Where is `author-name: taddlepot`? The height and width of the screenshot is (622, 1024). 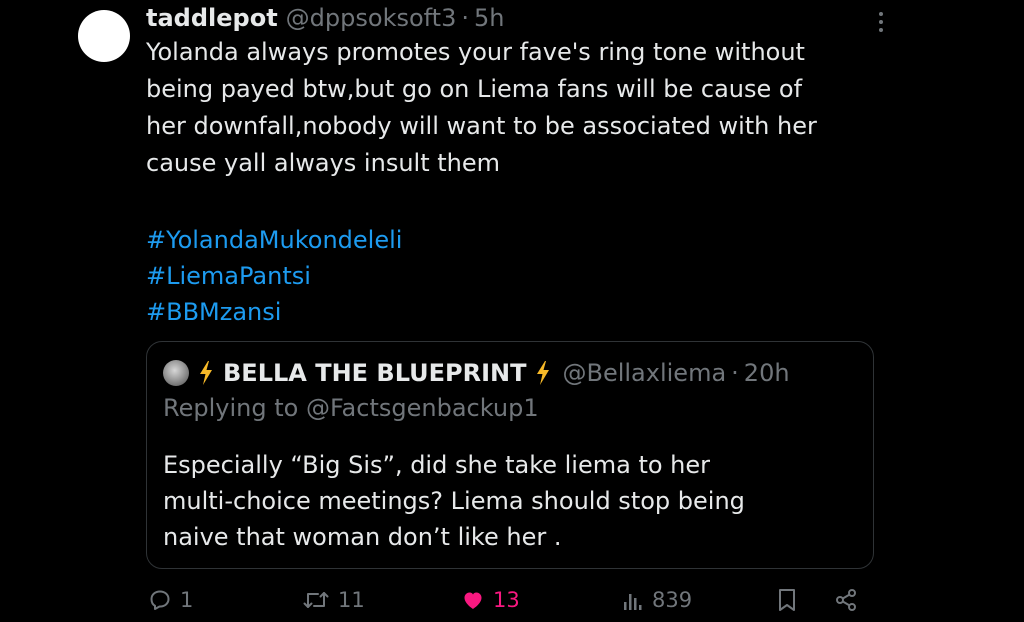 author-name: taddlepot is located at coordinates (212, 18).